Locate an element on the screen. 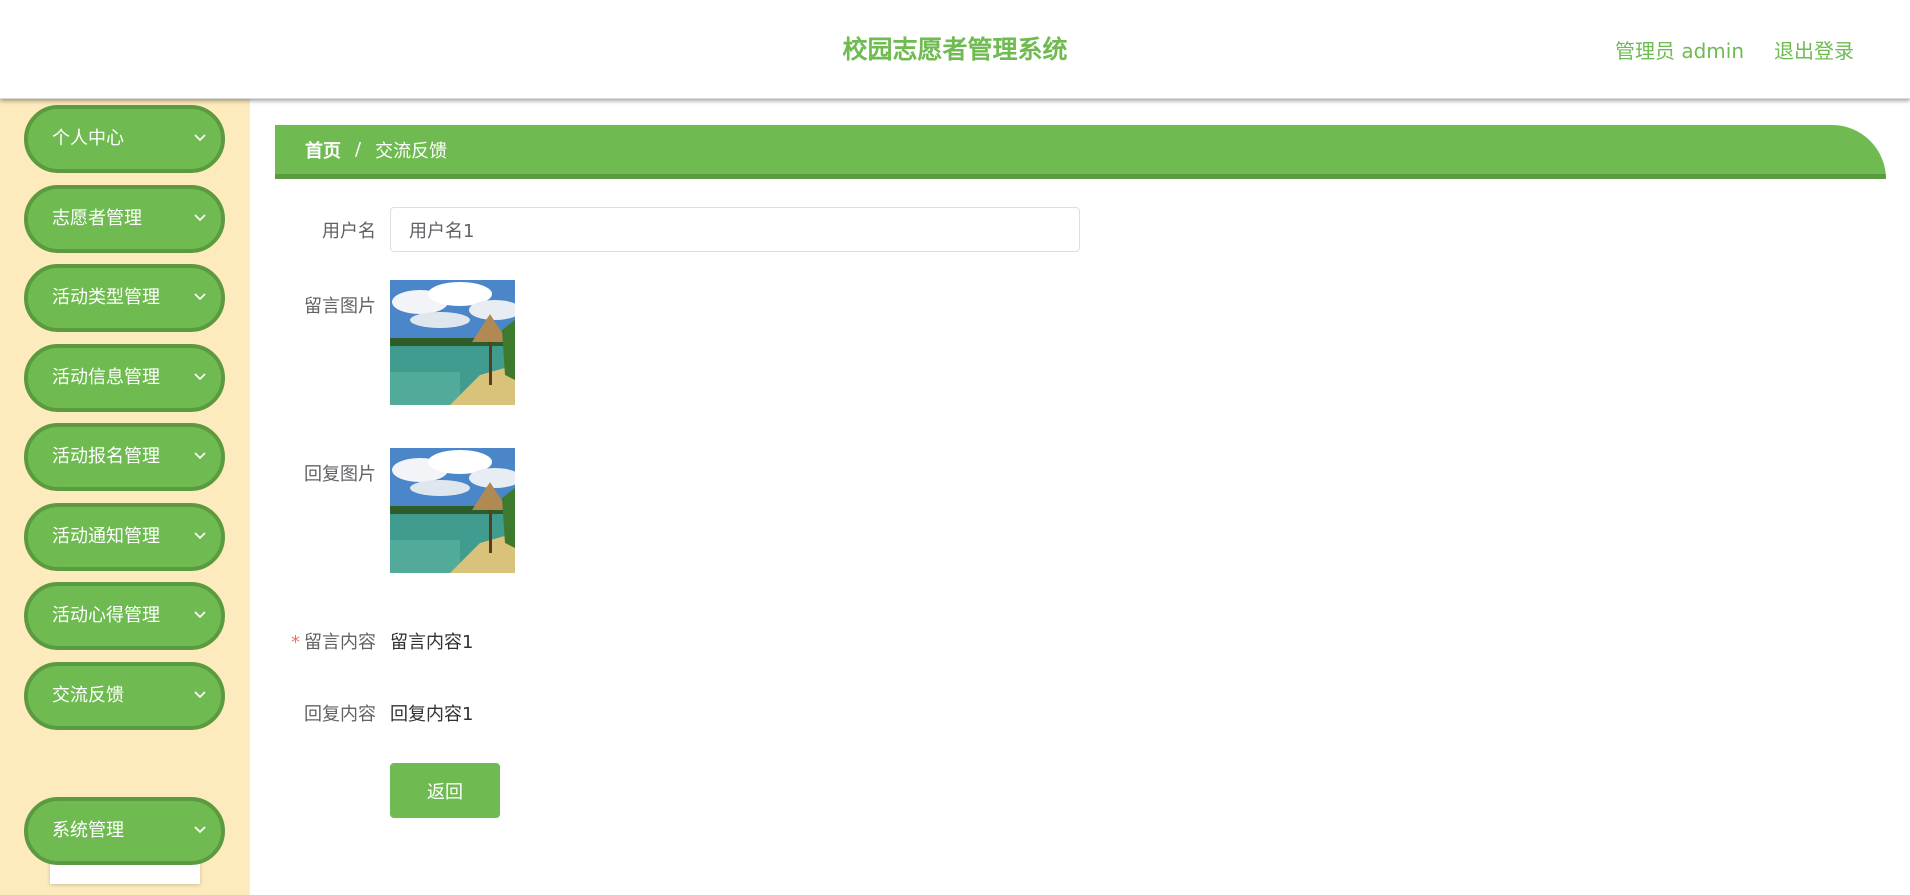 The width and height of the screenshot is (1910, 895). sidebar-item-label: 系统管理 is located at coordinates (88, 830).